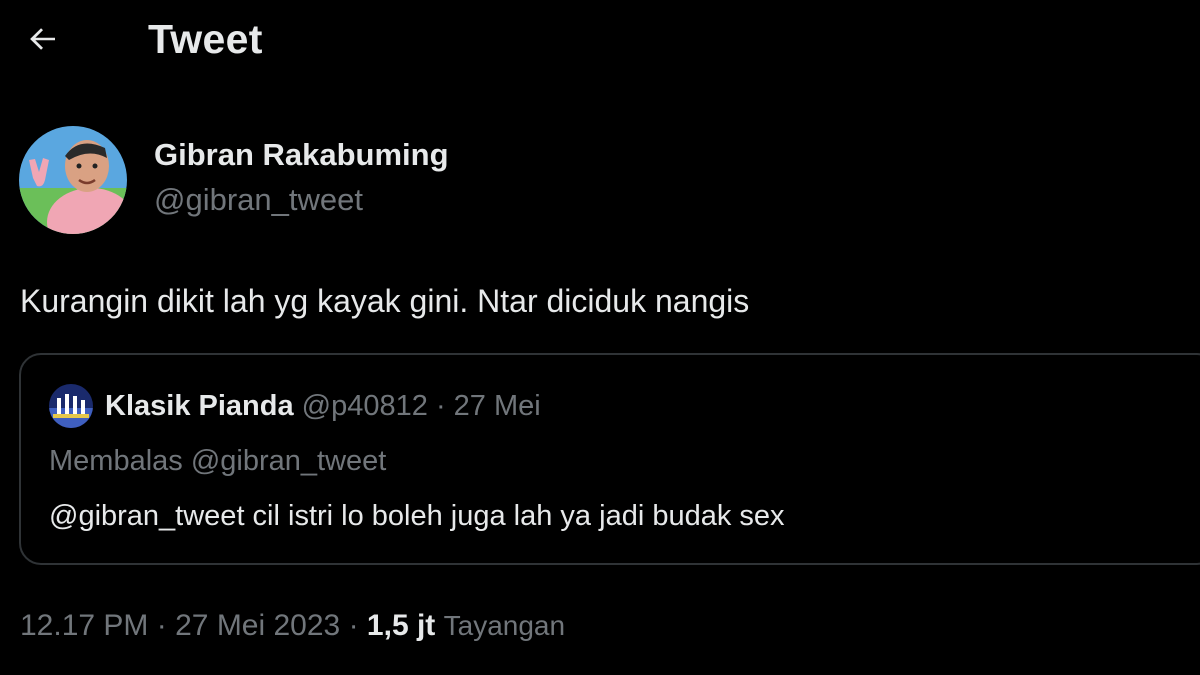 Image resolution: width=1200 pixels, height=675 pixels. Describe the element at coordinates (257, 625) in the screenshot. I see `tweet-date: 27 Mei 2023` at that location.